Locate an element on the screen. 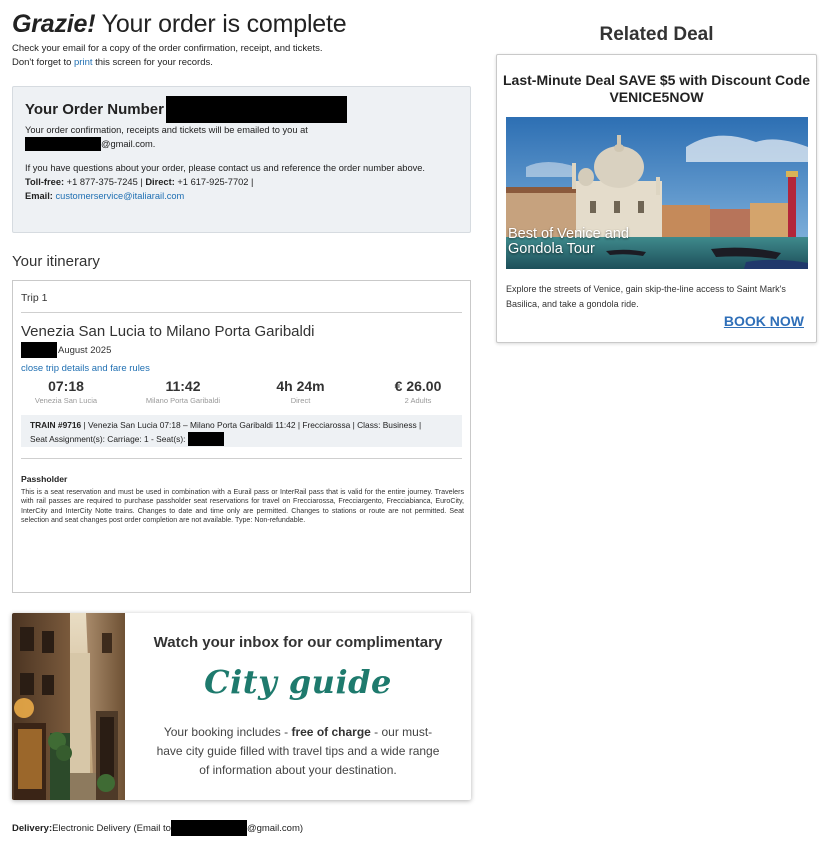 This screenshot has height=845, width=829. departure-station: Venezia San Lucia is located at coordinates (66, 400).